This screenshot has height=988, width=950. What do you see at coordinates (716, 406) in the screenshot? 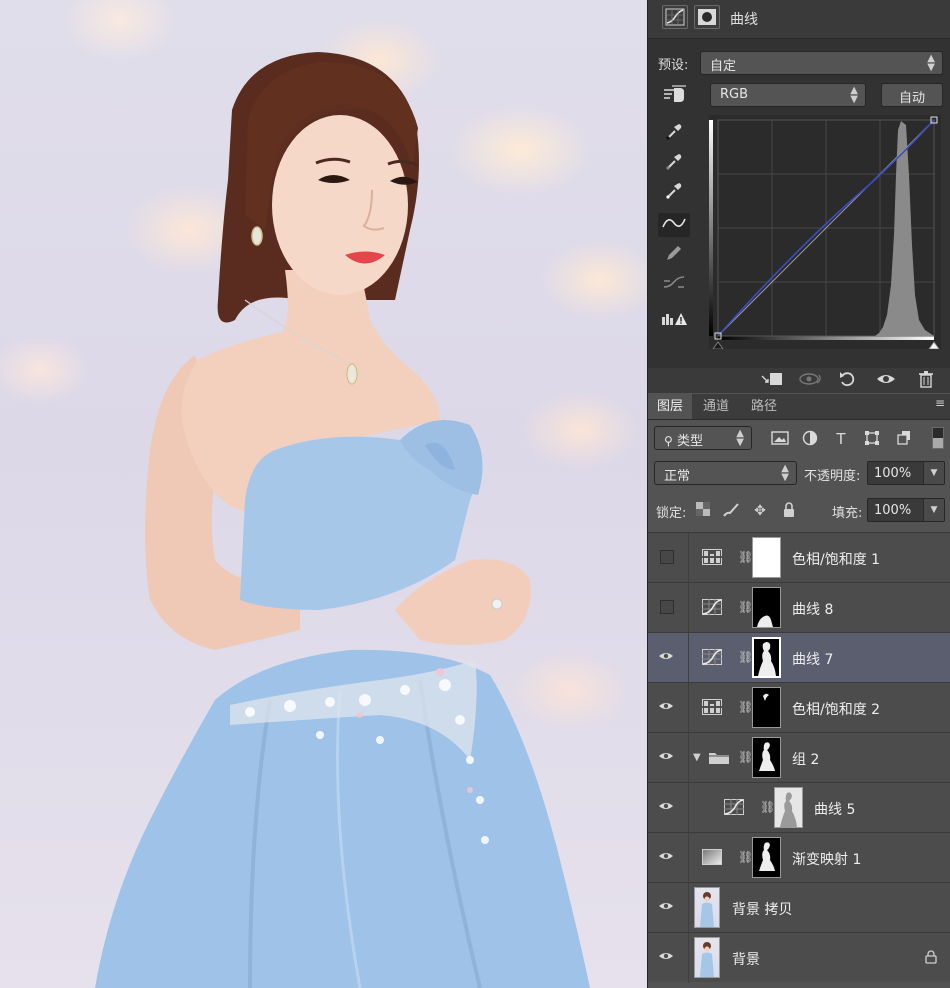
I see `tab-channels: 通道` at bounding box center [716, 406].